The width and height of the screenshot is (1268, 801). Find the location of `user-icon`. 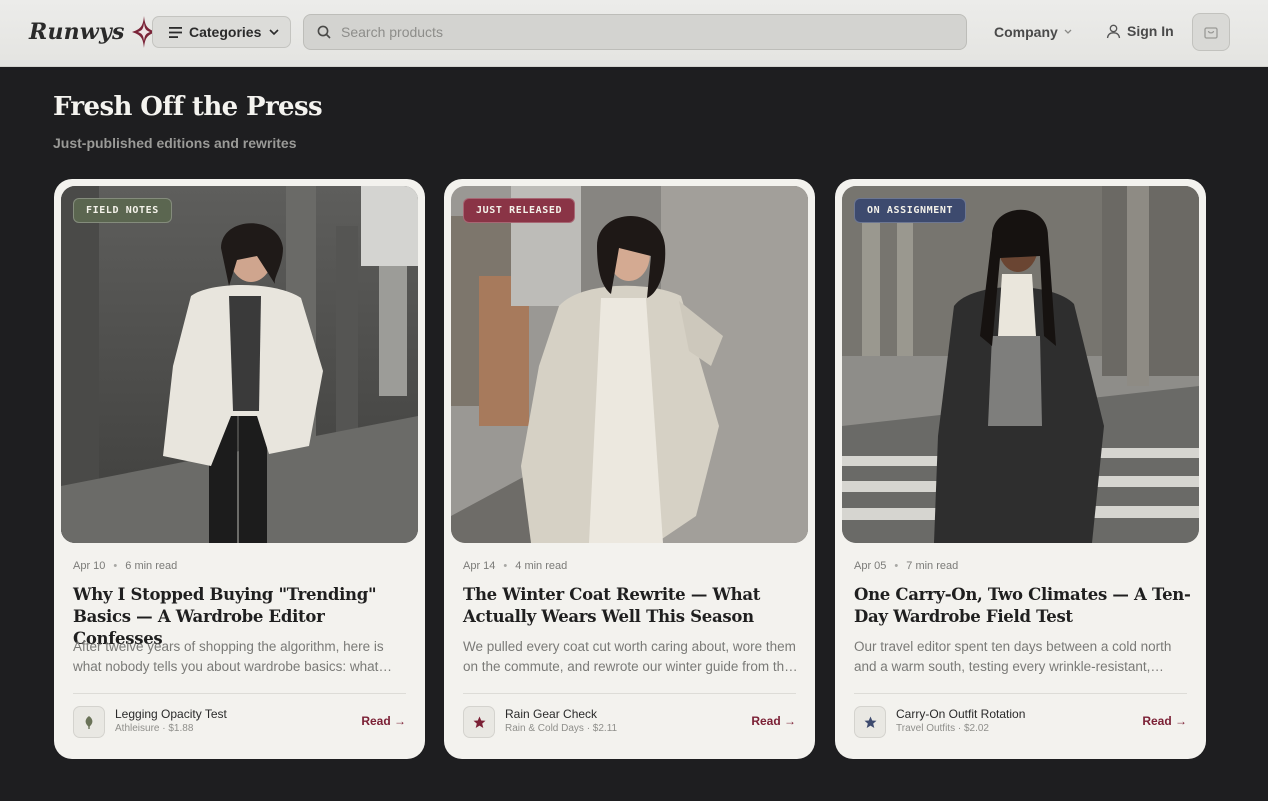

user-icon is located at coordinates (1113, 31).